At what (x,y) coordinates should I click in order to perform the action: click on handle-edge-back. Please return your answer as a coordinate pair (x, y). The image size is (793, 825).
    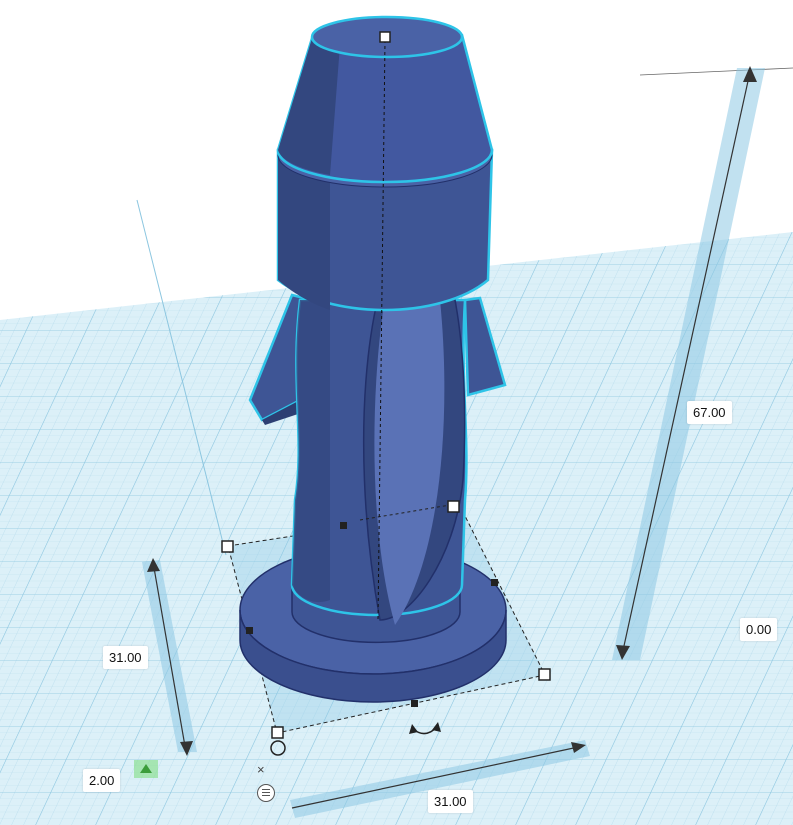
    Looking at the image, I should click on (343, 525).